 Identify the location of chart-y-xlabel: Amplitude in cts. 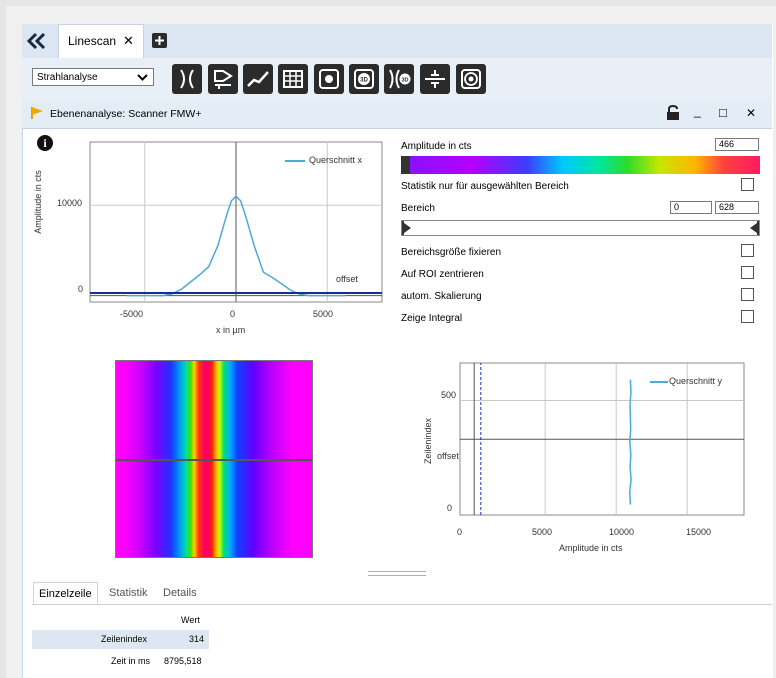
(591, 548).